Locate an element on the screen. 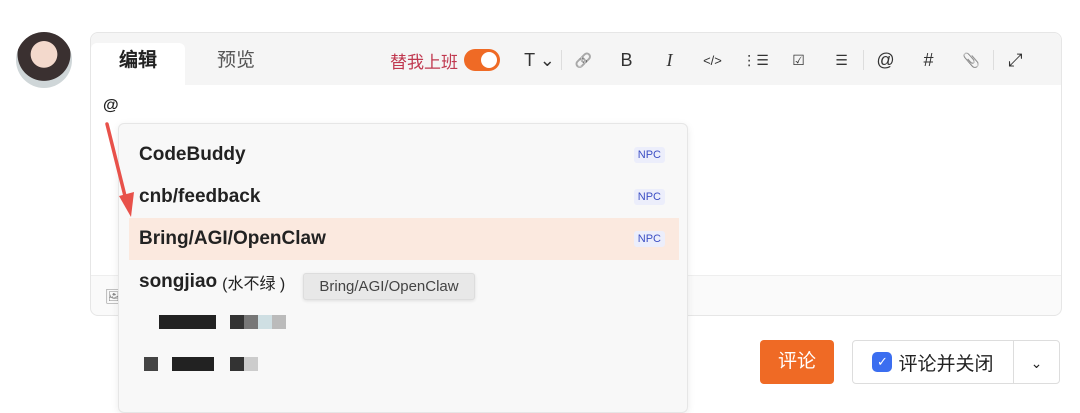 The image size is (1080, 413). comment-and-close-label: 评论并关闭 is located at coordinates (946, 364).